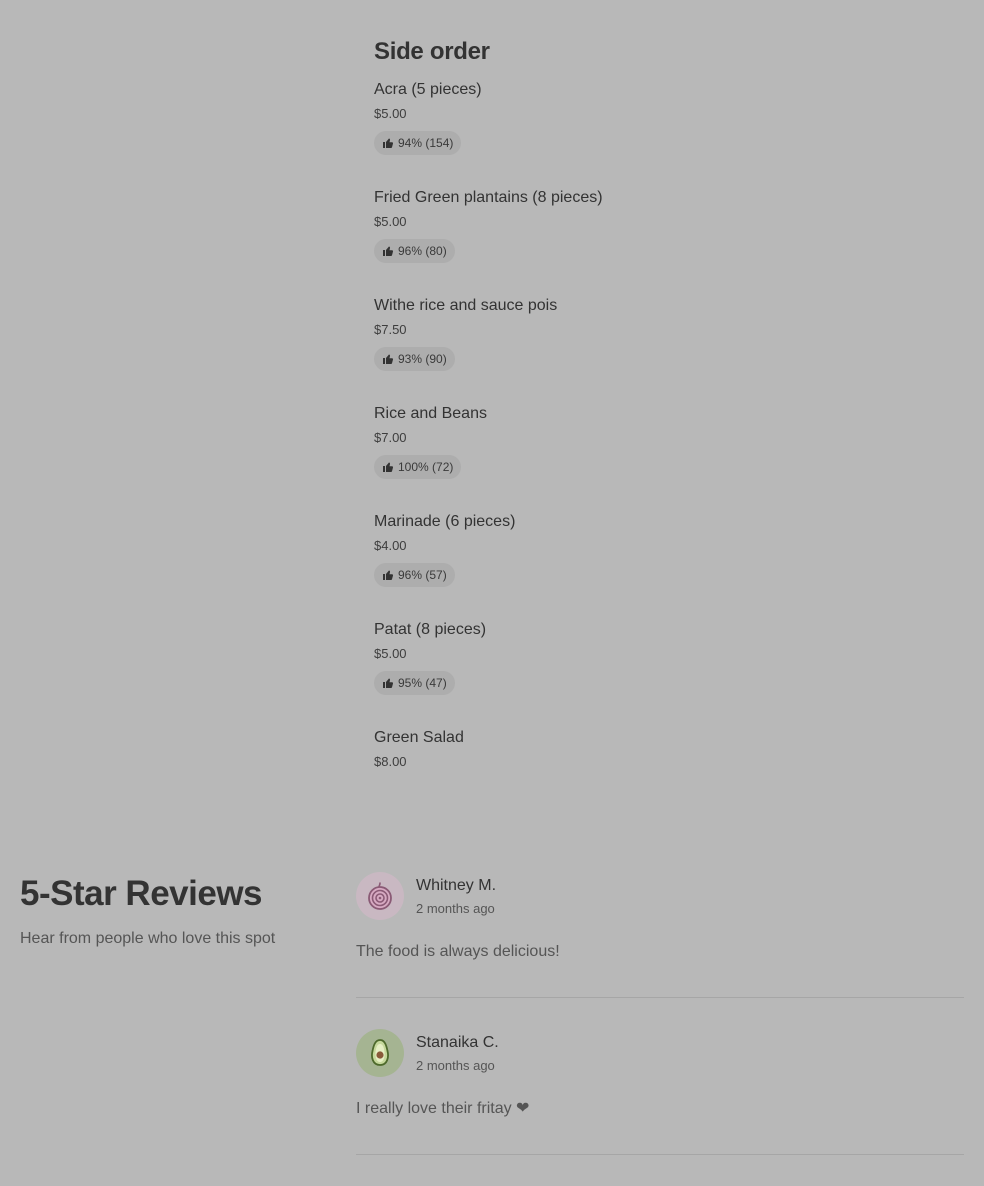 The width and height of the screenshot is (984, 1186). What do you see at coordinates (419, 737) in the screenshot?
I see `item-name: Green Salad` at bounding box center [419, 737].